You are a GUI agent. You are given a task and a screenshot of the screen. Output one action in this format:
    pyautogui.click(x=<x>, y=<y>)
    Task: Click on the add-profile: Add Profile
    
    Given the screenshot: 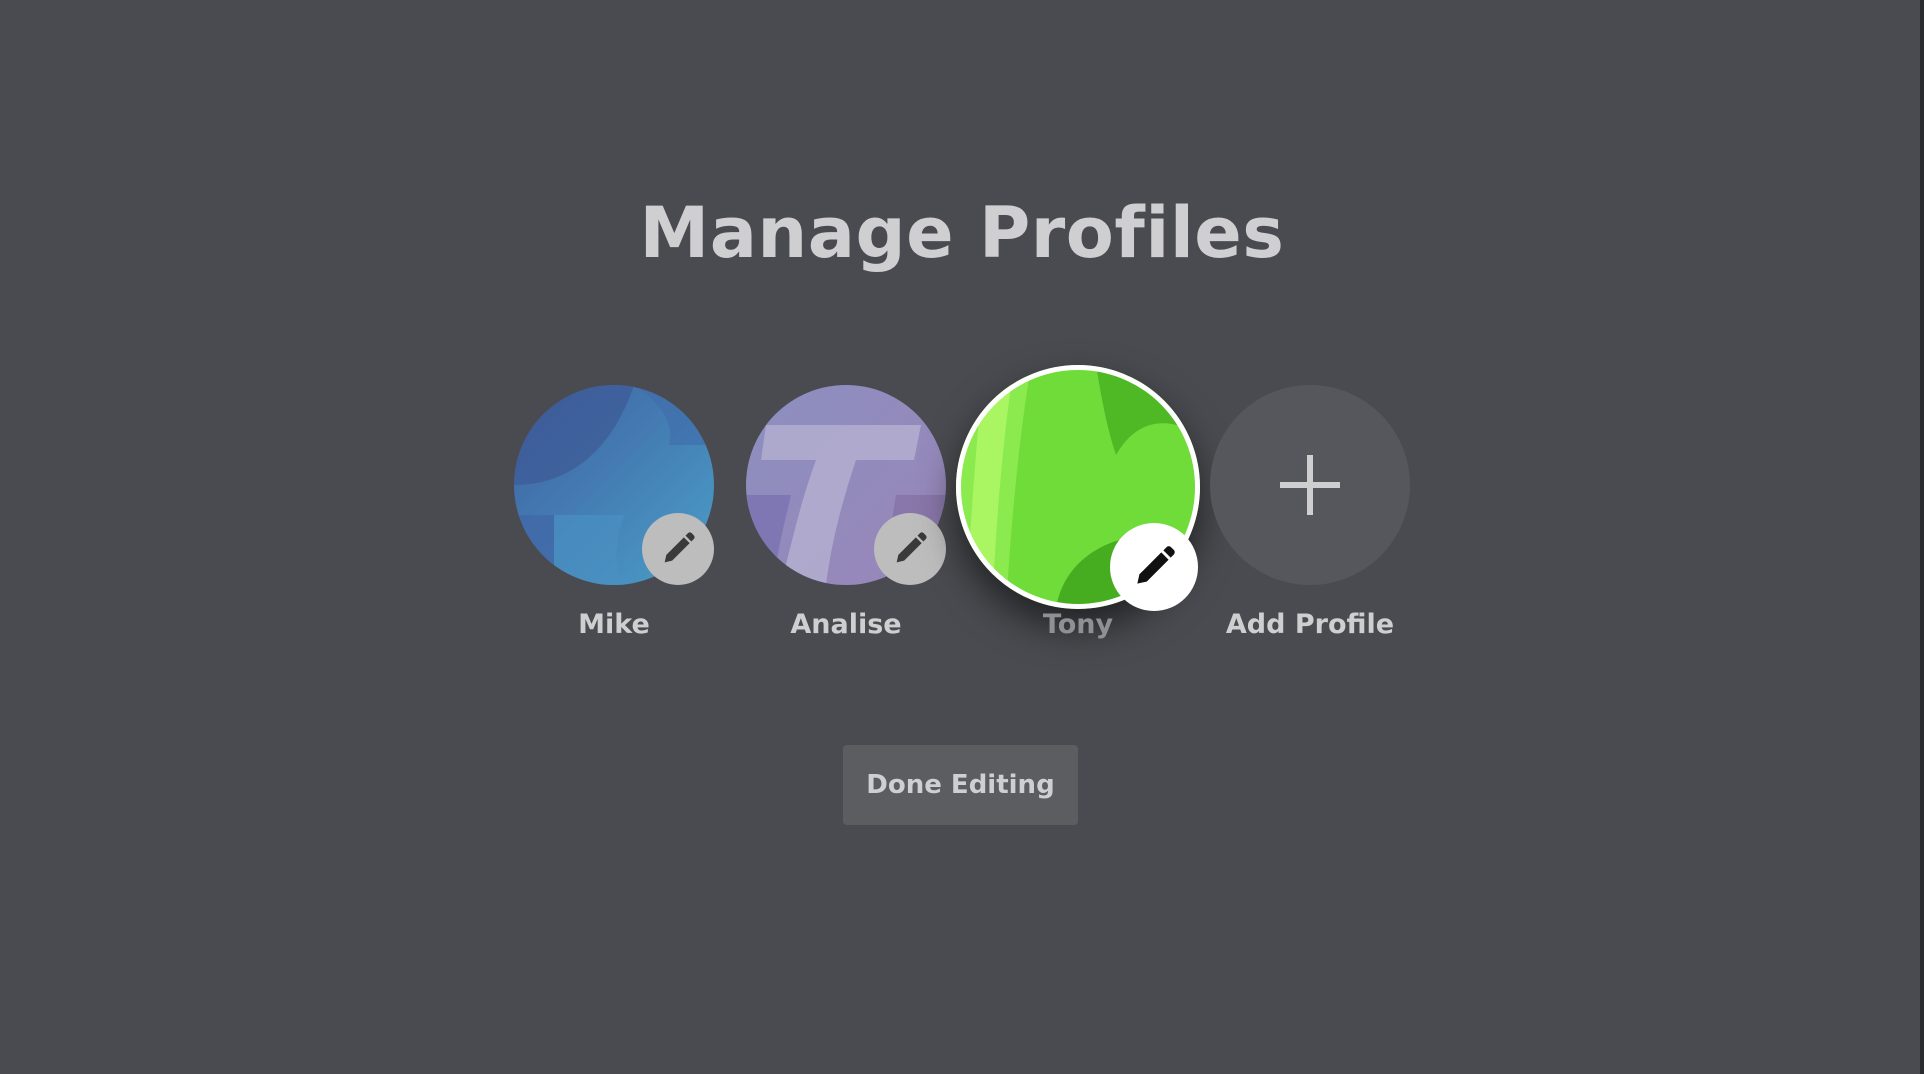 What is the action you would take?
    pyautogui.click(x=1310, y=525)
    